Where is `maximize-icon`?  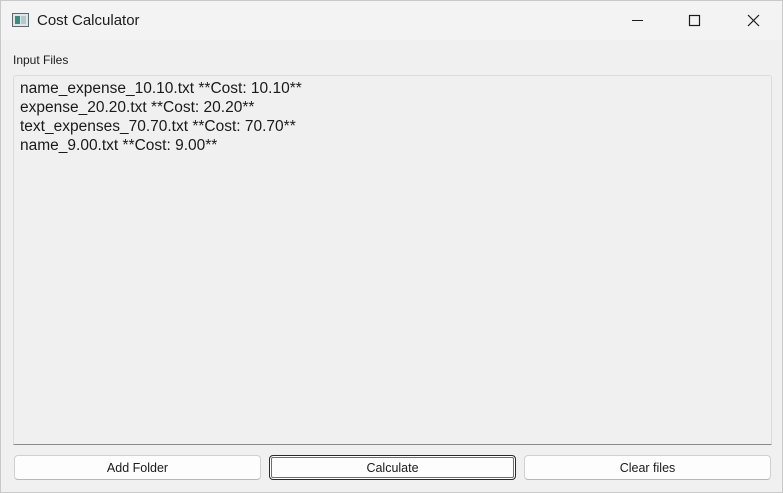
maximize-icon is located at coordinates (694, 20).